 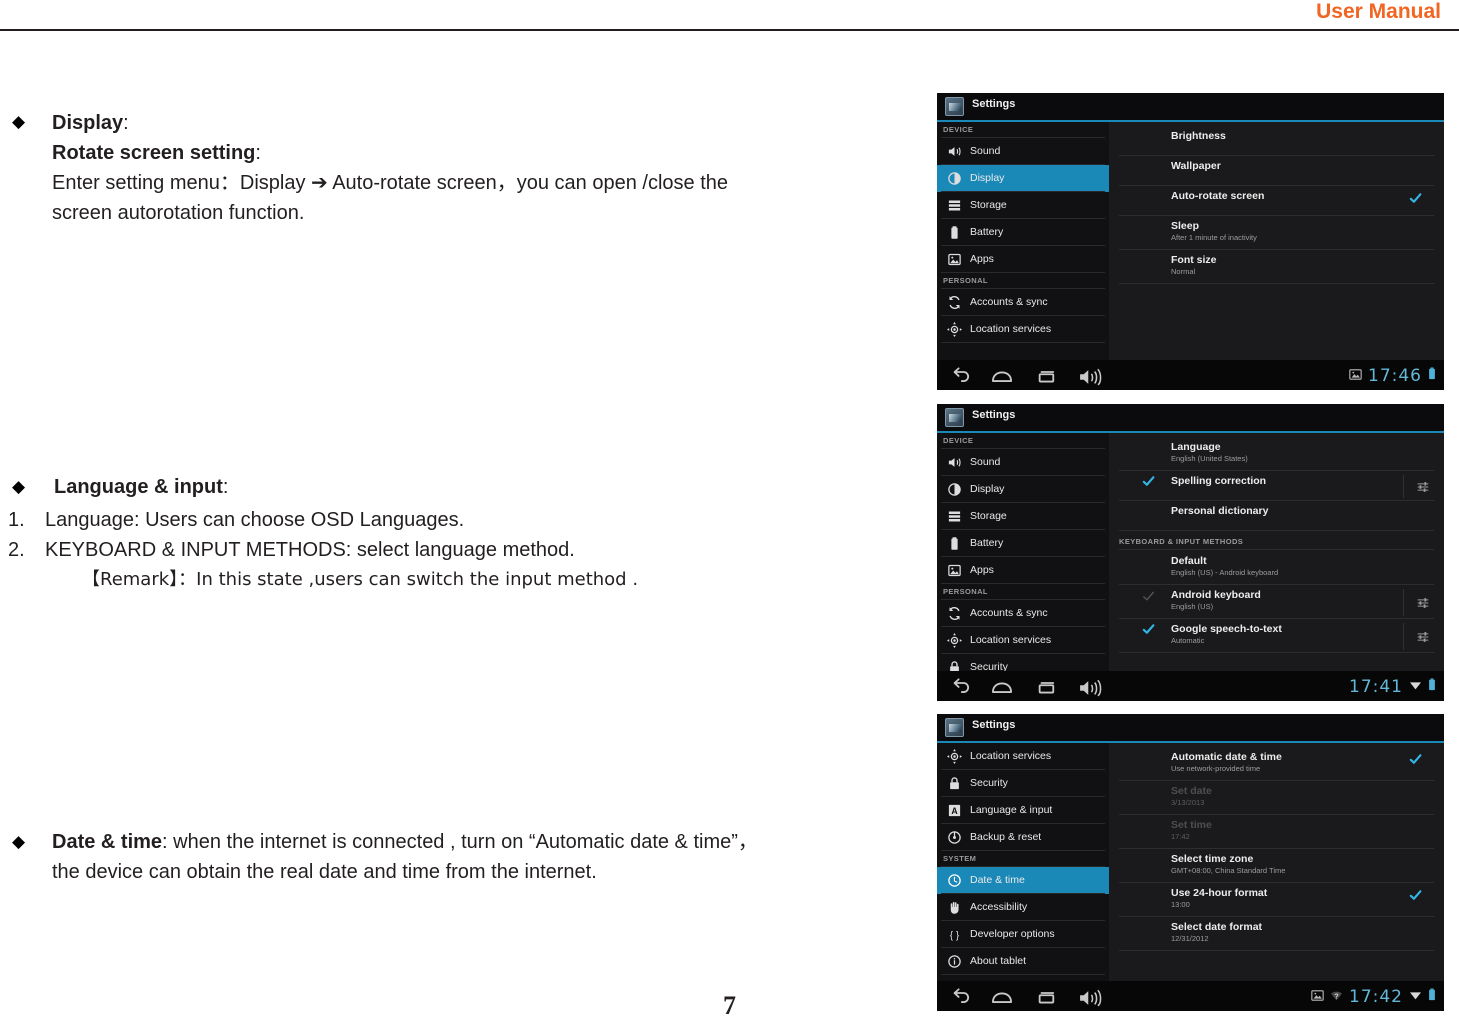 What do you see at coordinates (1276, 173) in the screenshot?
I see `content-row-wallpaper: Wallpaper` at bounding box center [1276, 173].